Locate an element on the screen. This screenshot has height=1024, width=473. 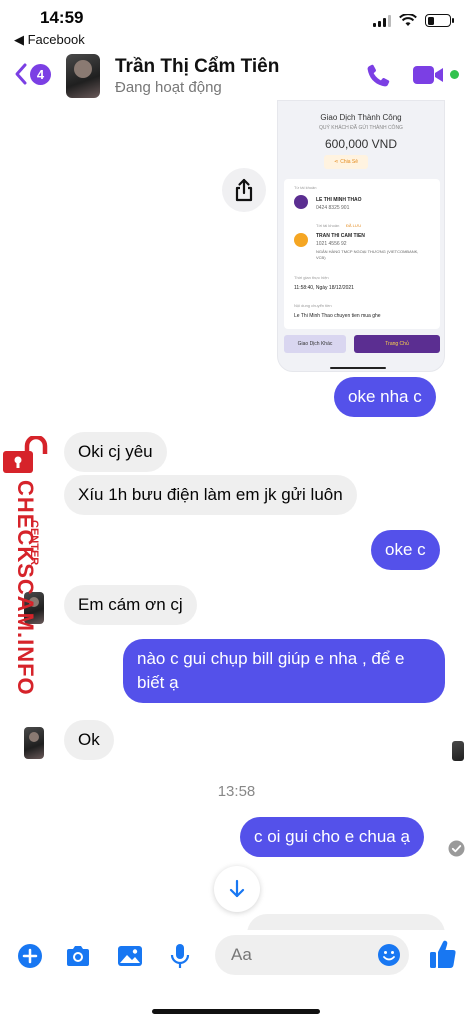
chat-header: 4 Trần Thị Cẩm Tiên Đang hoạt động is located at coordinates (236, 75).